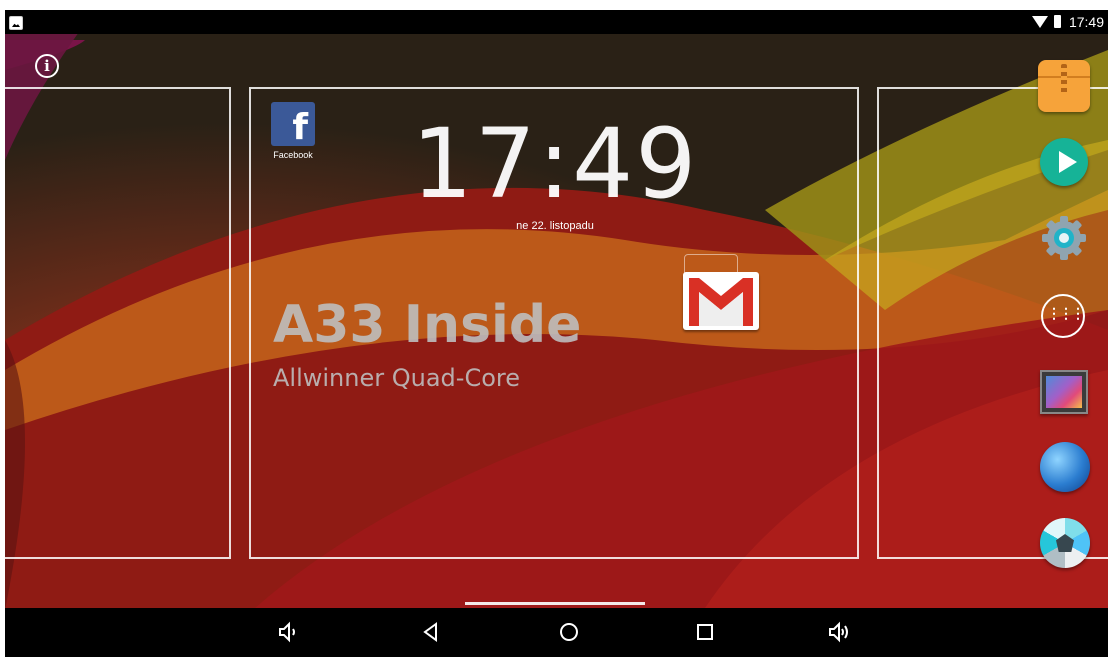  Describe the element at coordinates (115, 323) in the screenshot. I see `workspace-panel-left` at that location.